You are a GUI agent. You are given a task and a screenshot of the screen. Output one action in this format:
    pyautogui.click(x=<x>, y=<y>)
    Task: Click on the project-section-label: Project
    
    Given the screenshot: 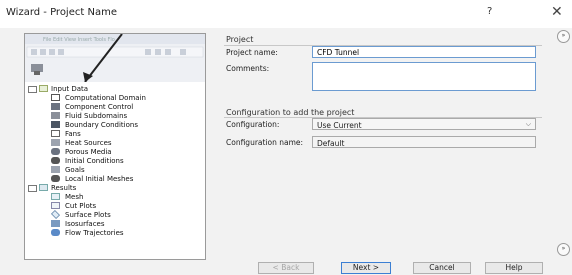 What is the action you would take?
    pyautogui.click(x=240, y=39)
    